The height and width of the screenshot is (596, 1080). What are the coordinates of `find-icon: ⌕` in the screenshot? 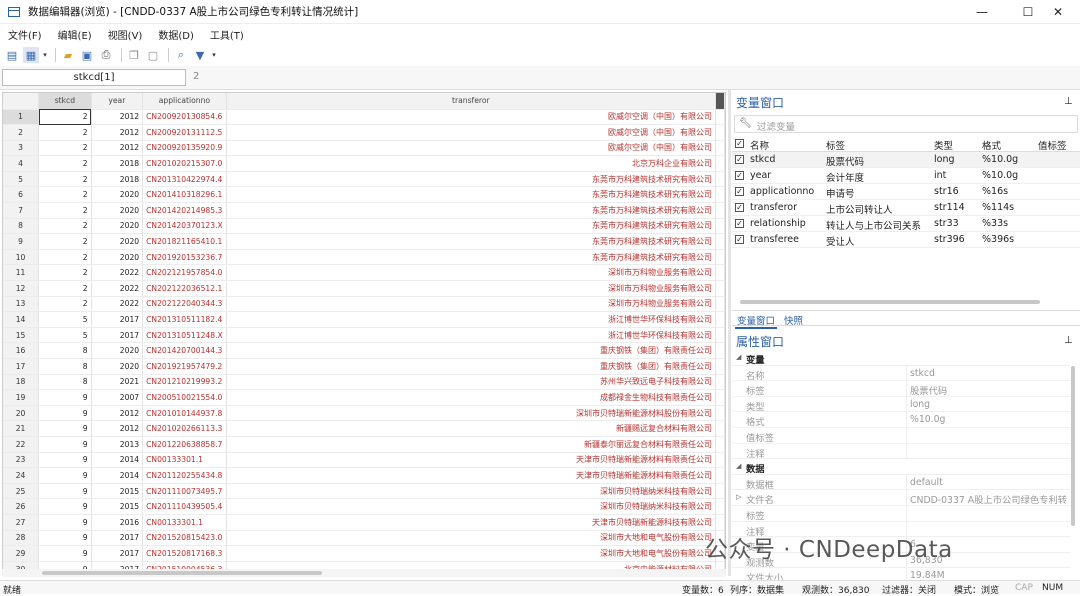 It's located at (181, 55).